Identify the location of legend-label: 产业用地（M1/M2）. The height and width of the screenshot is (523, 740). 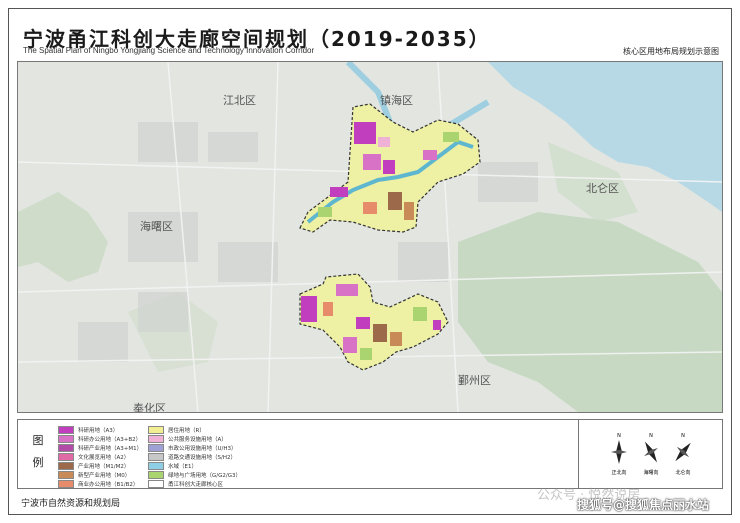
(104, 467).